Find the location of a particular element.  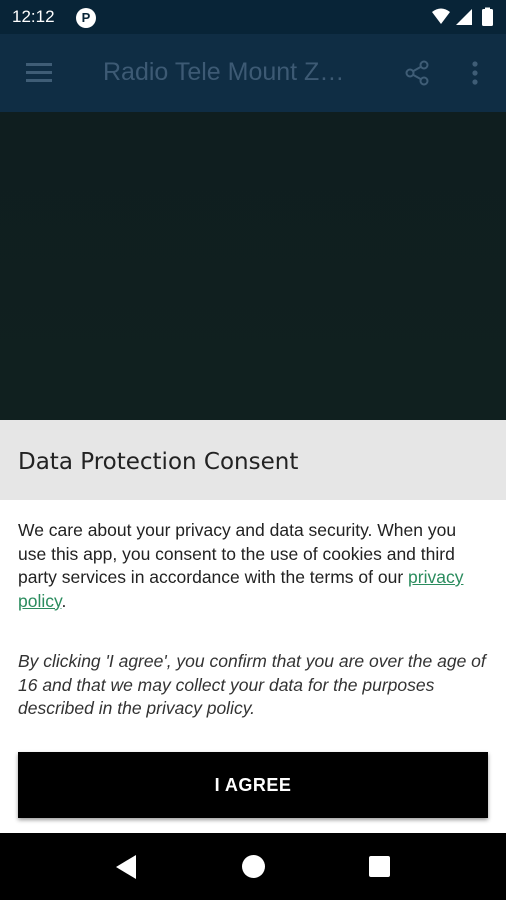

status-bar: 12:12 P is located at coordinates (253, 17).